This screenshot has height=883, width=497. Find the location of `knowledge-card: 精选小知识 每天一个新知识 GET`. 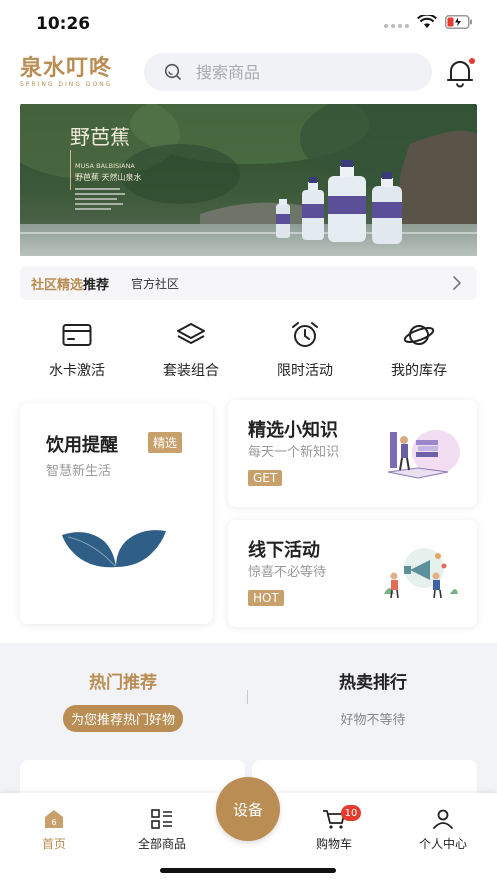

knowledge-card: 精选小知识 每天一个新知识 GET is located at coordinates (352, 453).